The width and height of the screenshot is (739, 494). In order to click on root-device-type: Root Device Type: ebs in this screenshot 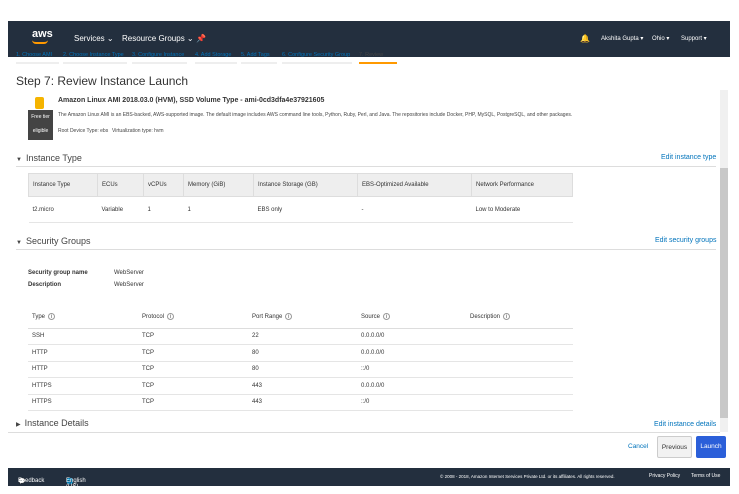, I will do `click(83, 131)`.